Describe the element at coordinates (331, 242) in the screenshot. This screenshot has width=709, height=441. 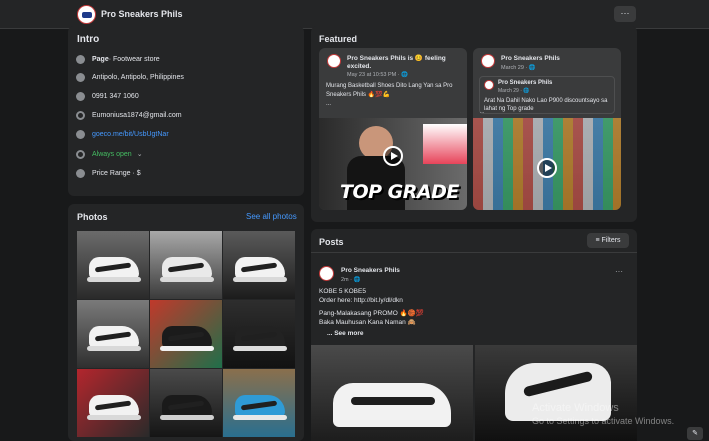
I see `posts-title: Posts` at that location.